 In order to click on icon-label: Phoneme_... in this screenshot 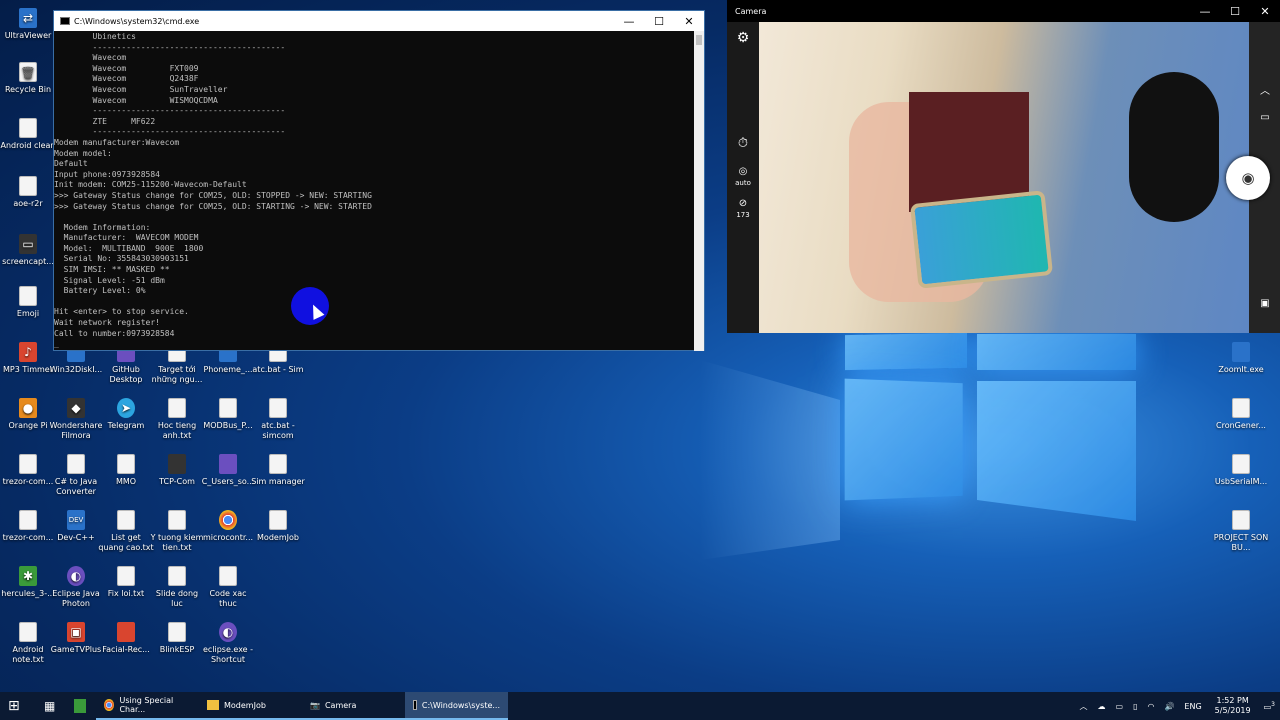, I will do `click(228, 369)`.